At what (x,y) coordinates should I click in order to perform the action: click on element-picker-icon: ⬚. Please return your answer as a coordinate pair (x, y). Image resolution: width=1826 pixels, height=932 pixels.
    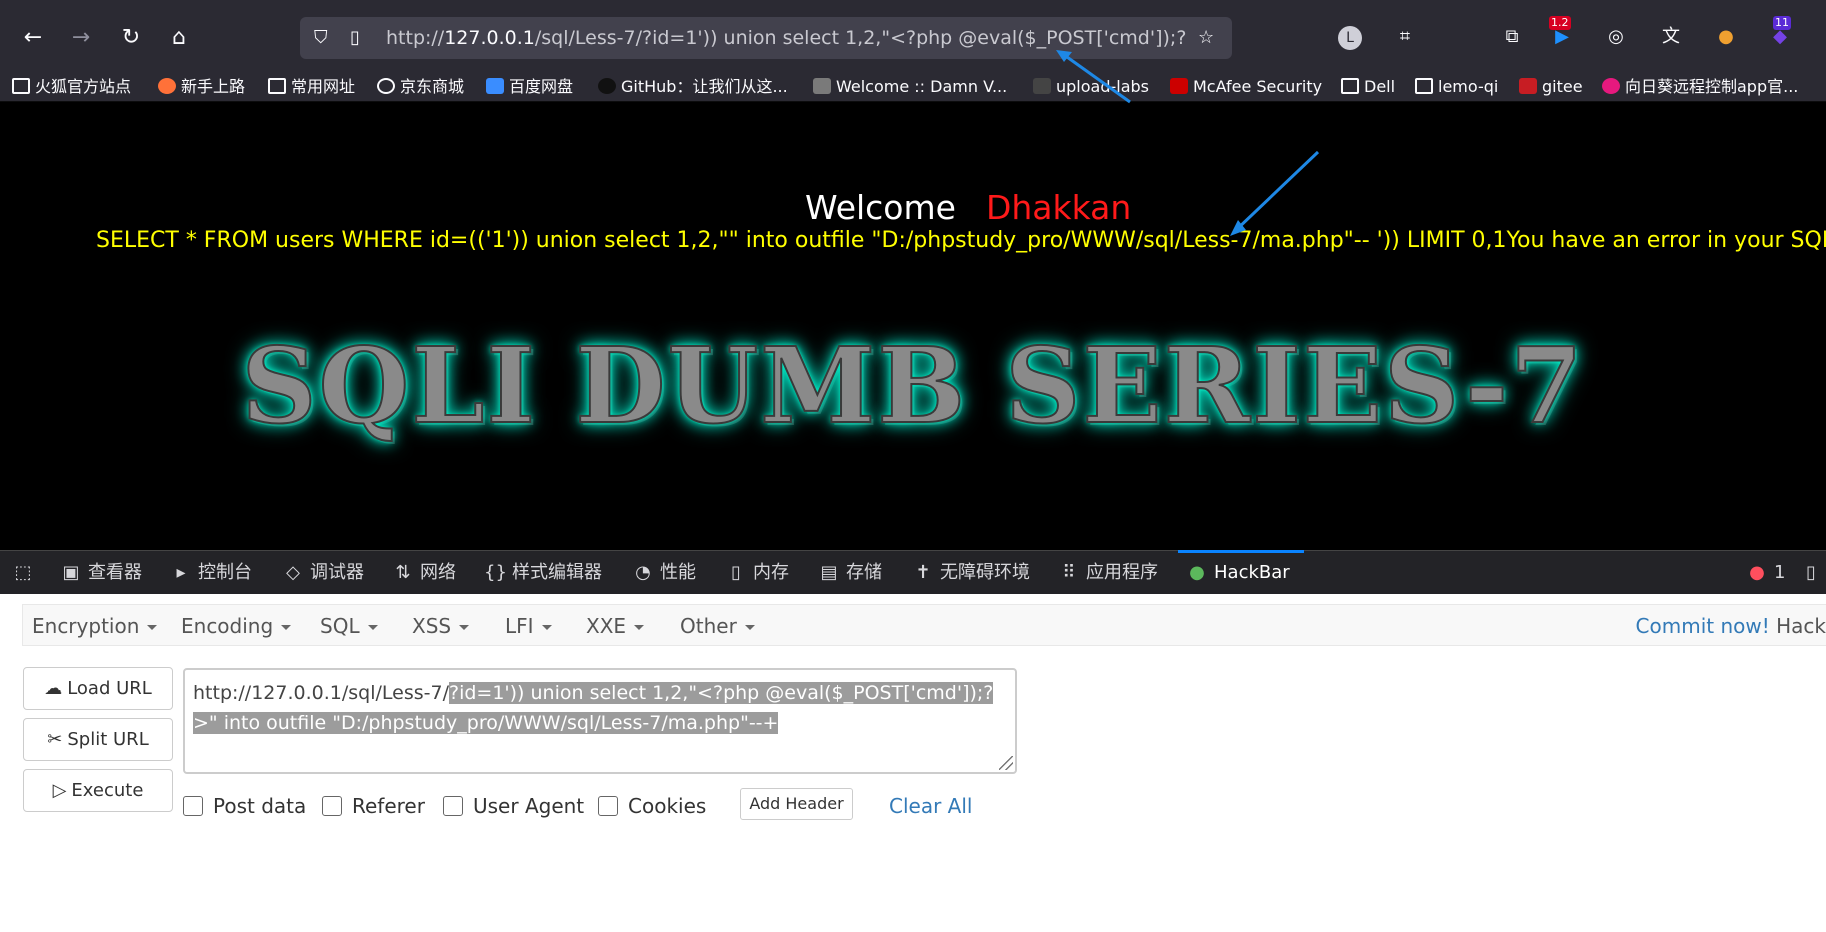
    Looking at the image, I should click on (26, 573).